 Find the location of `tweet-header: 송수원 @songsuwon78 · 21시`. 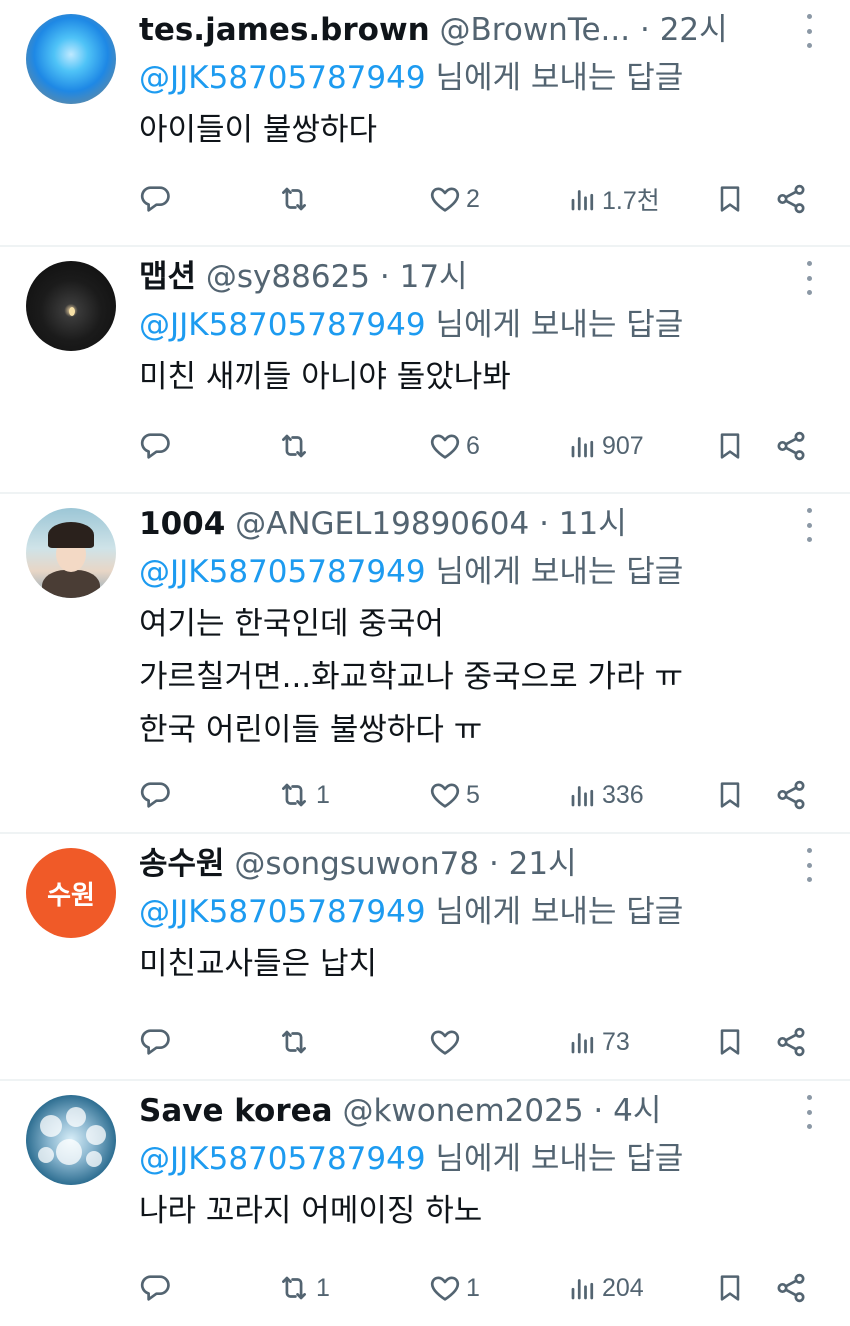

tweet-header: 송수원 @songsuwon78 · 21시 is located at coordinates (464, 864).